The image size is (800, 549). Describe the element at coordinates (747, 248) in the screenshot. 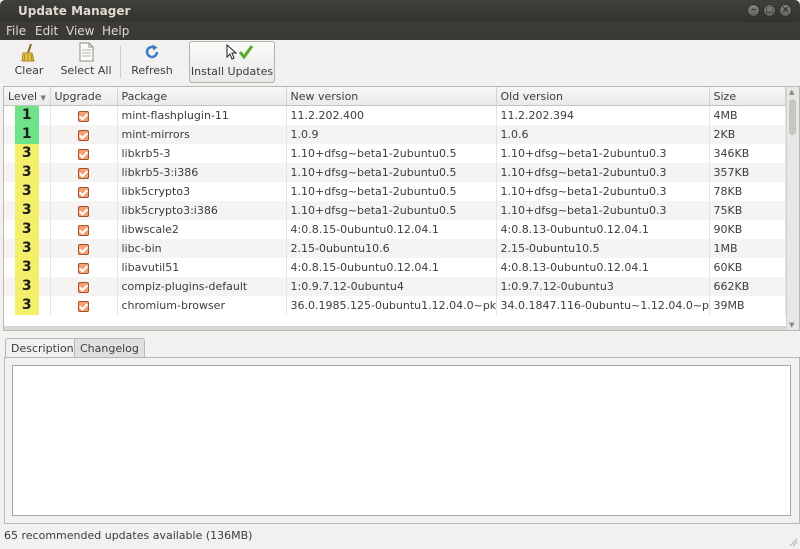

I see `size-cell: 1MB` at that location.